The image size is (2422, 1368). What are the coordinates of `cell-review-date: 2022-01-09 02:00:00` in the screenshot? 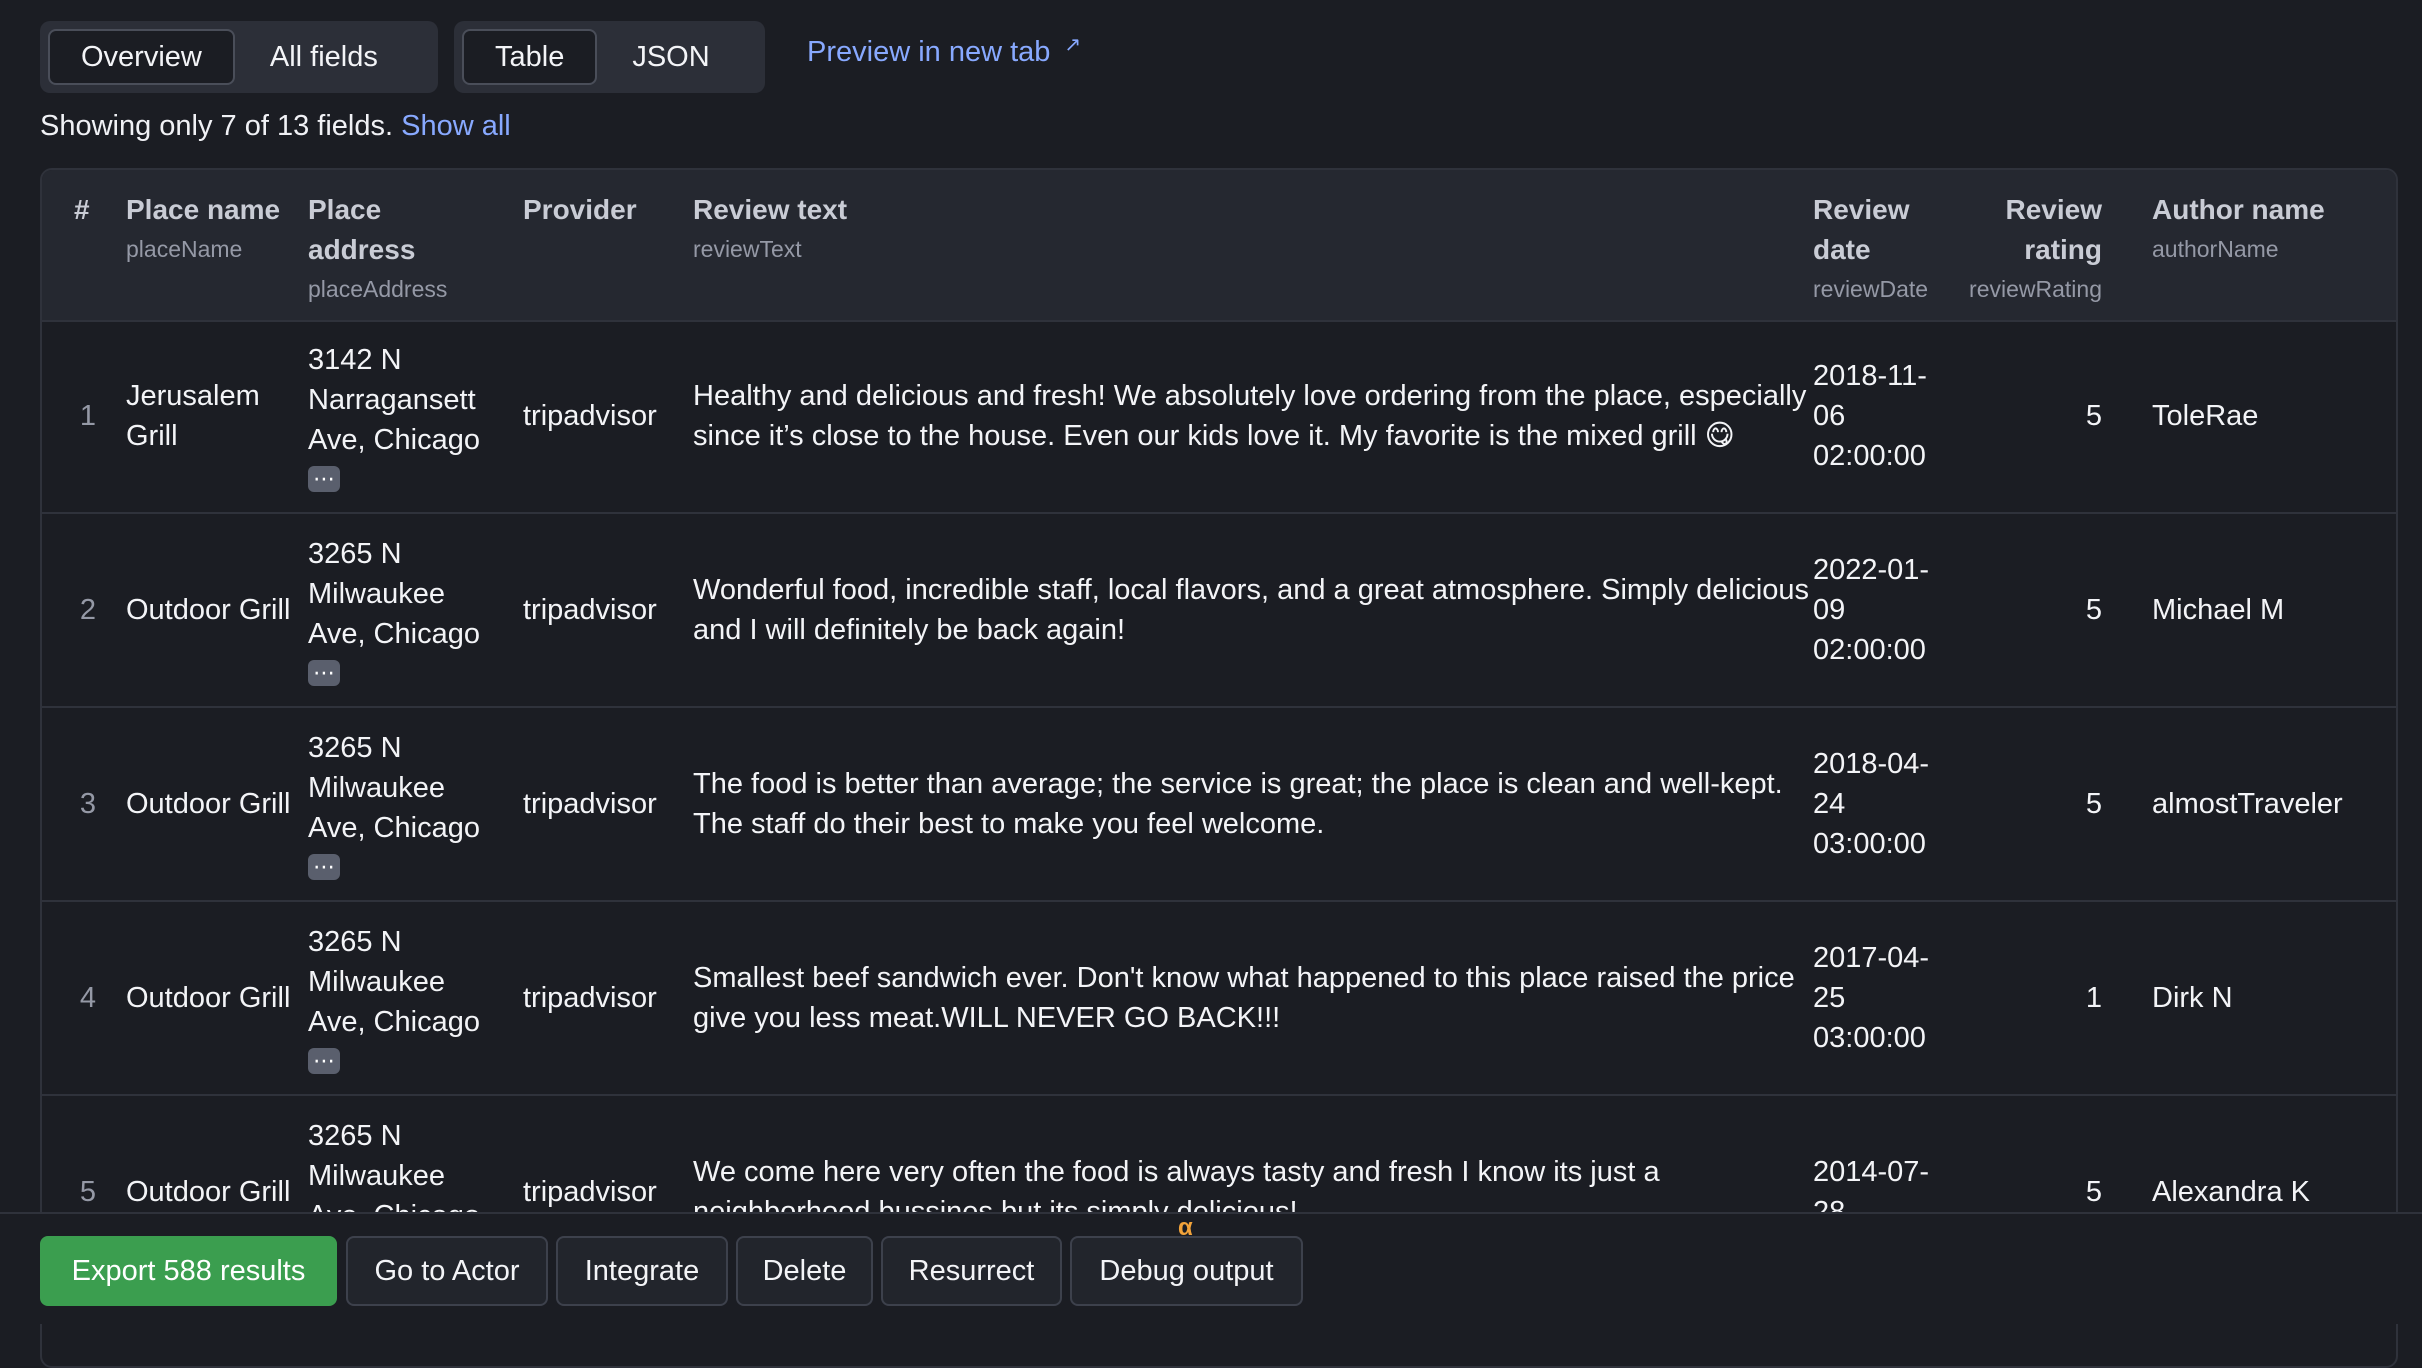 It's located at (1871, 610).